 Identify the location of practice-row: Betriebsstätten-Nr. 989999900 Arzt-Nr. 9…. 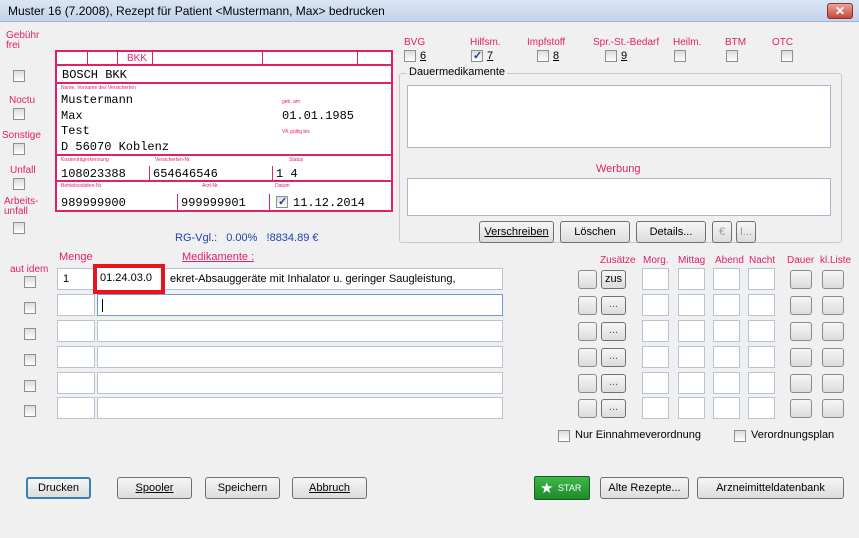
(224, 196).